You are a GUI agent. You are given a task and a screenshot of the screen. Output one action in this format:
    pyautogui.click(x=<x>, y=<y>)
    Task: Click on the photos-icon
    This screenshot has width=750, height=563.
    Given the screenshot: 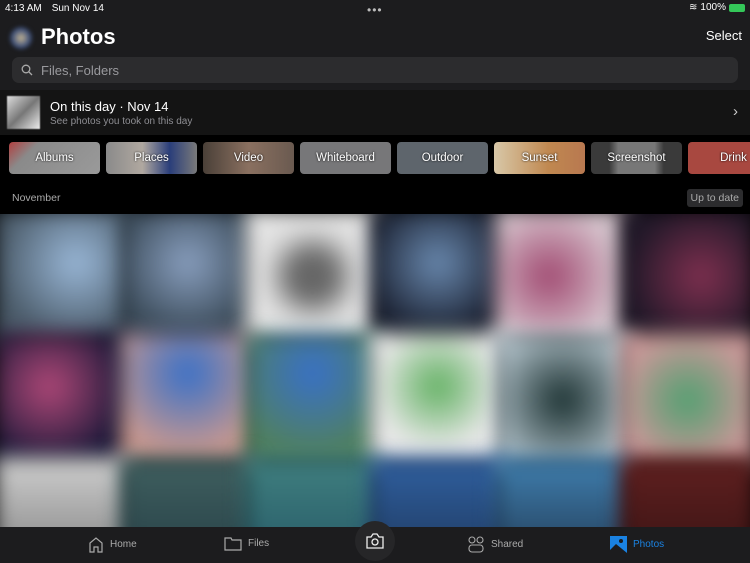 What is the action you would take?
    pyautogui.click(x=618, y=544)
    